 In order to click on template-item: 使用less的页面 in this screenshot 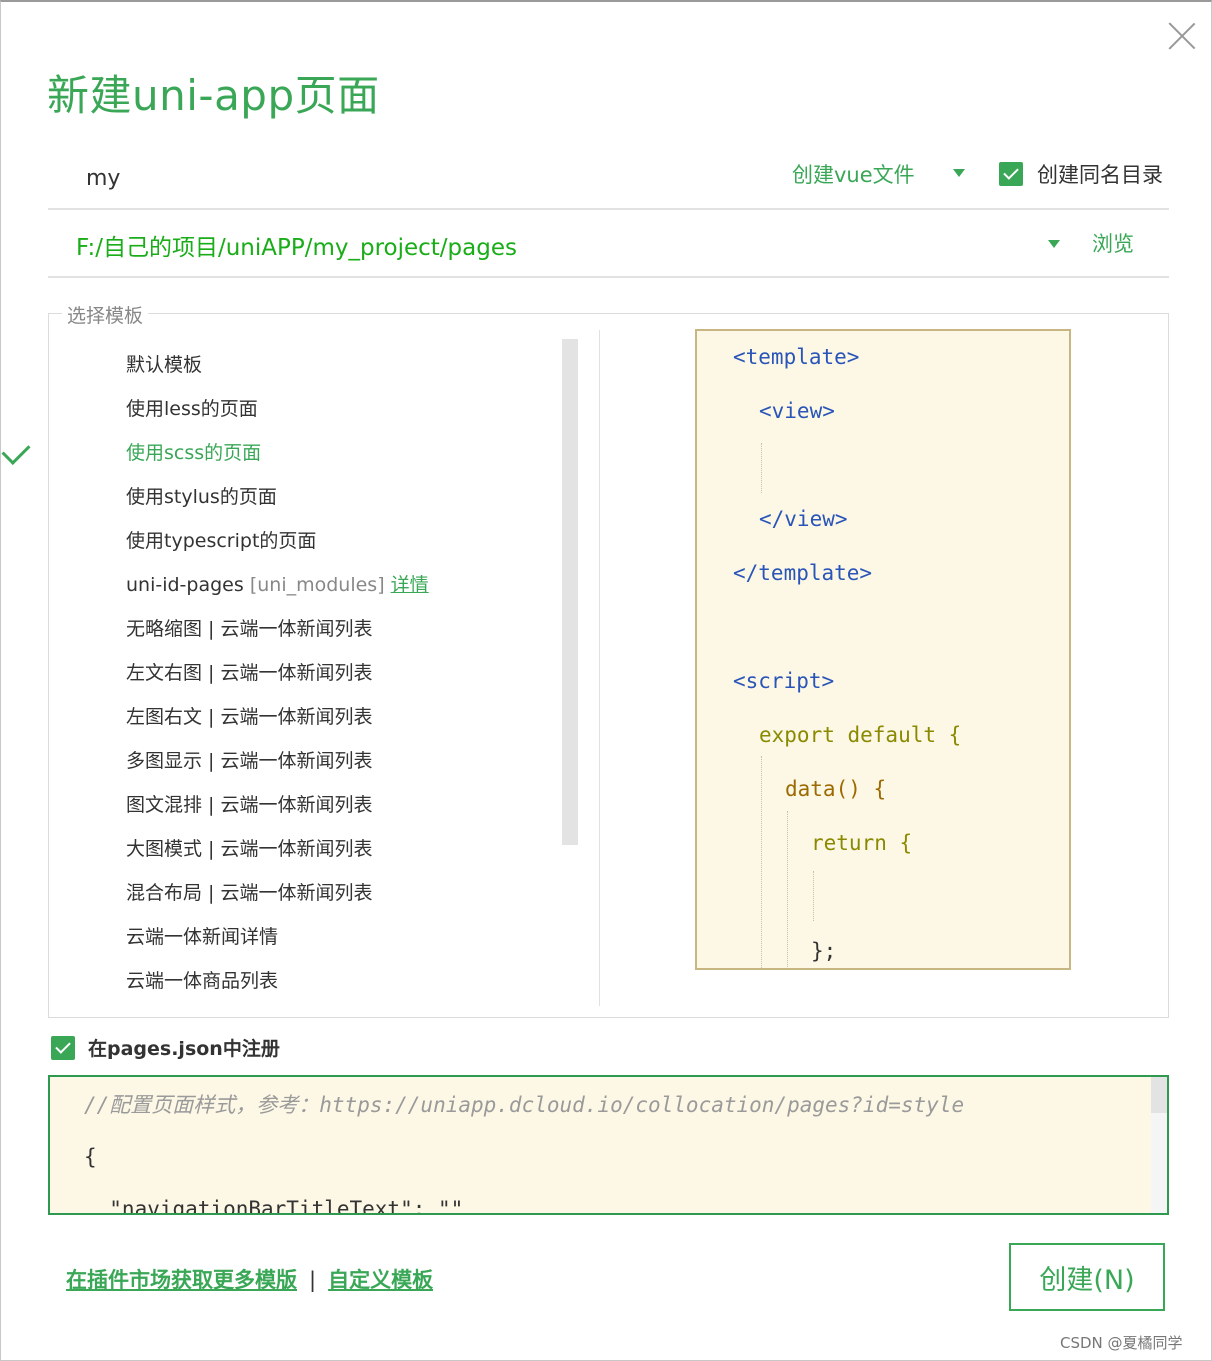, I will do `click(192, 414)`.